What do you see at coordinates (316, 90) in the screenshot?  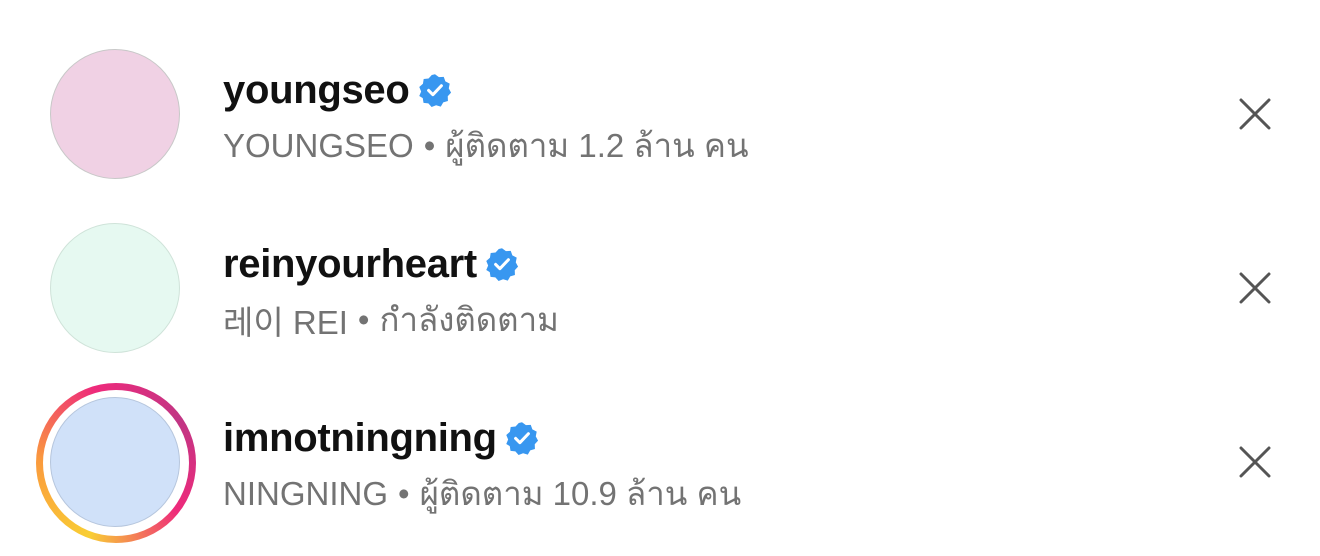 I see `username: youngseo` at bounding box center [316, 90].